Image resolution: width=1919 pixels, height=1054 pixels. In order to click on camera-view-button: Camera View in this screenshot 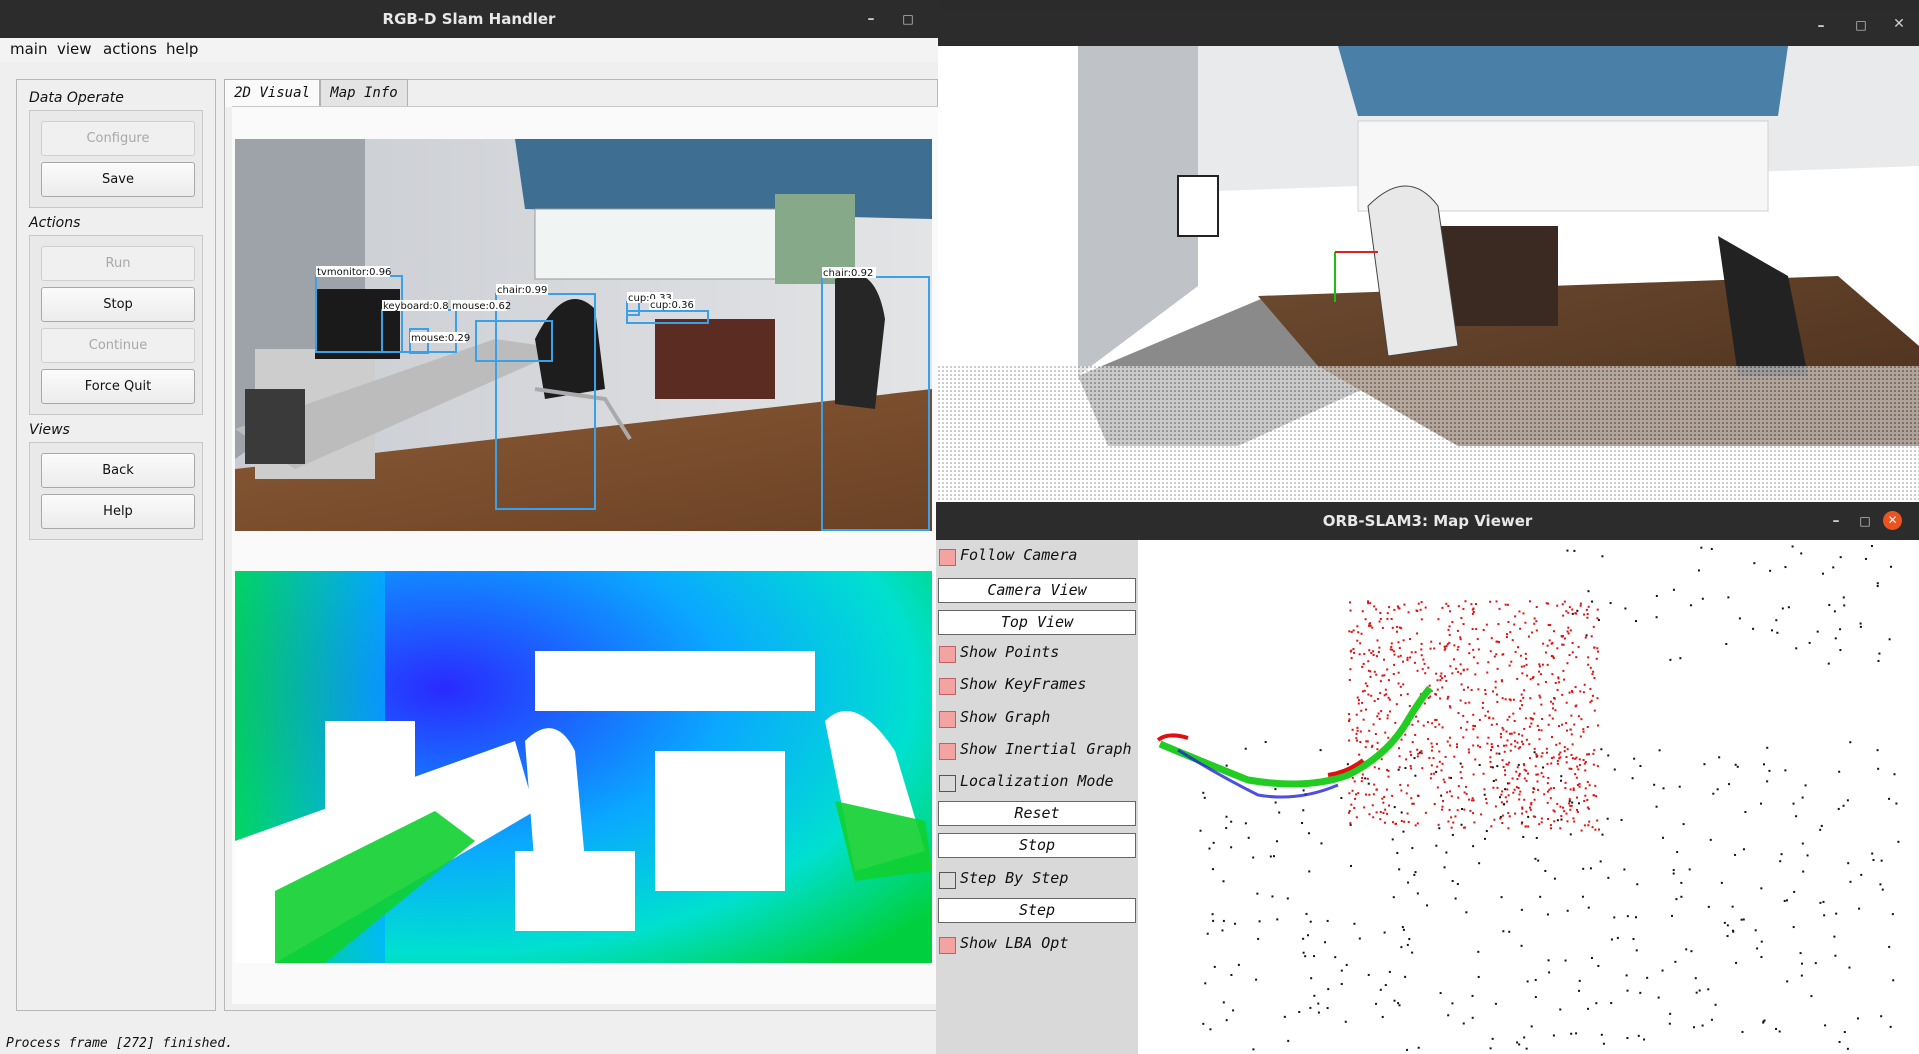, I will do `click(1037, 590)`.